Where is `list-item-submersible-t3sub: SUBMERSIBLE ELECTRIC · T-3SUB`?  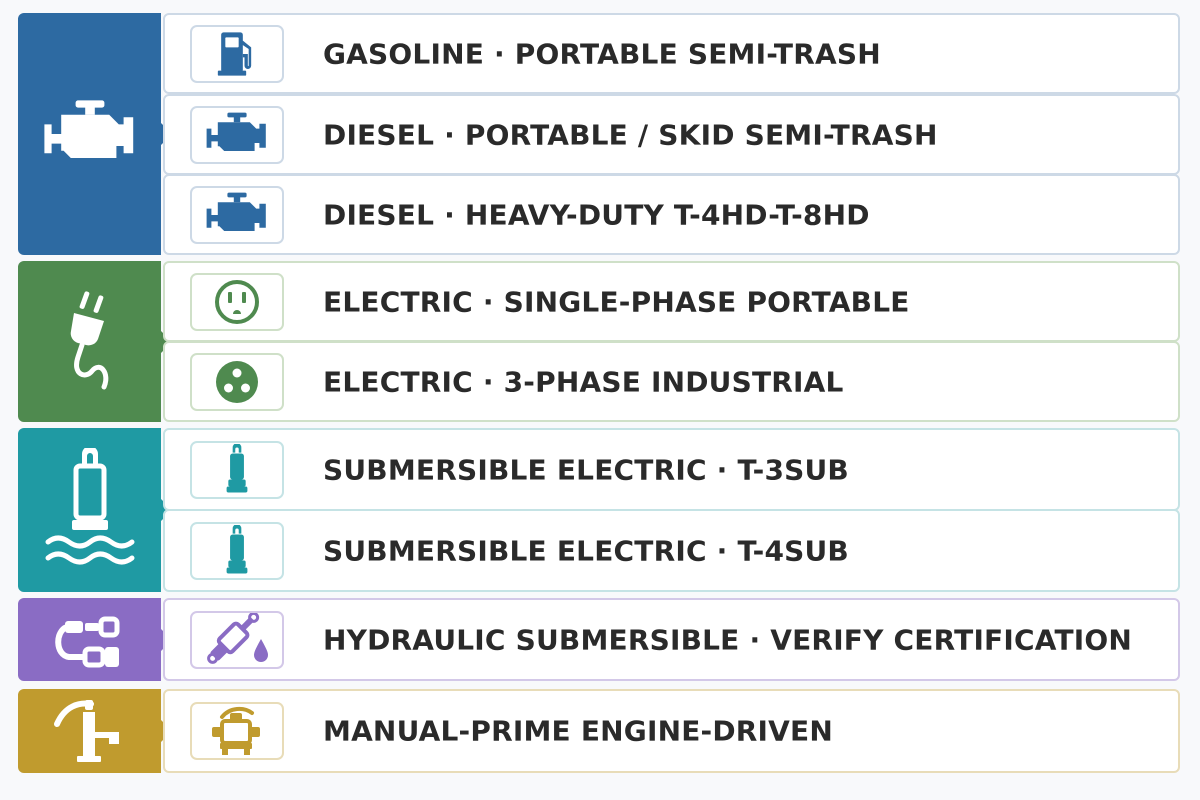 list-item-submersible-t3sub: SUBMERSIBLE ELECTRIC · T-3SUB is located at coordinates (671, 469).